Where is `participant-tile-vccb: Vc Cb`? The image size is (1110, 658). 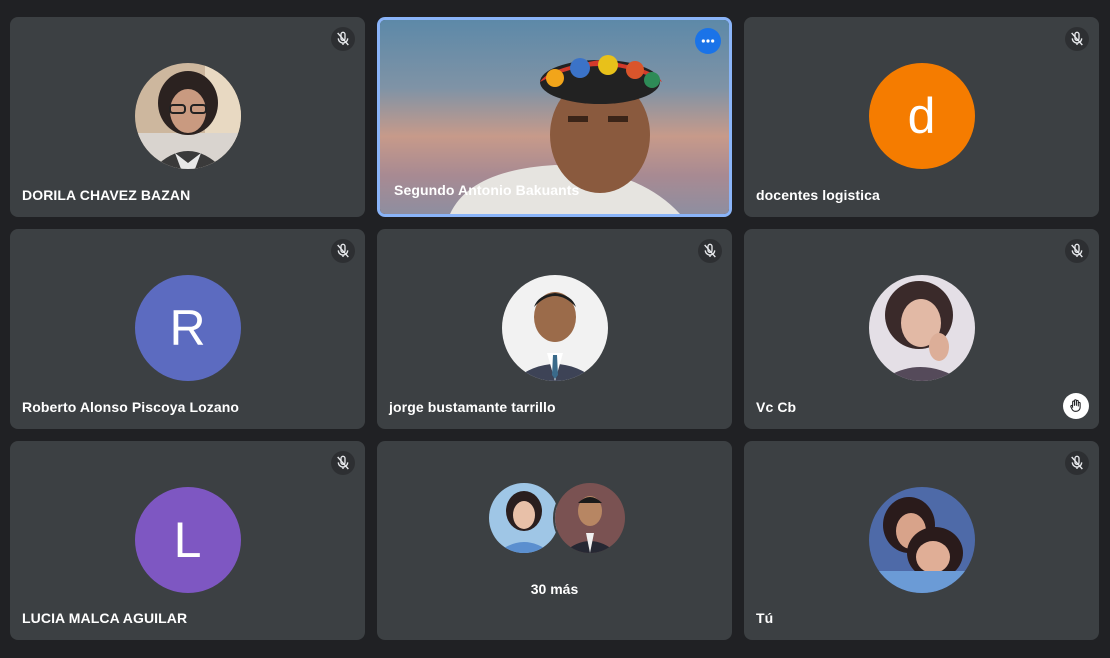
participant-tile-vccb: Vc Cb is located at coordinates (921, 329).